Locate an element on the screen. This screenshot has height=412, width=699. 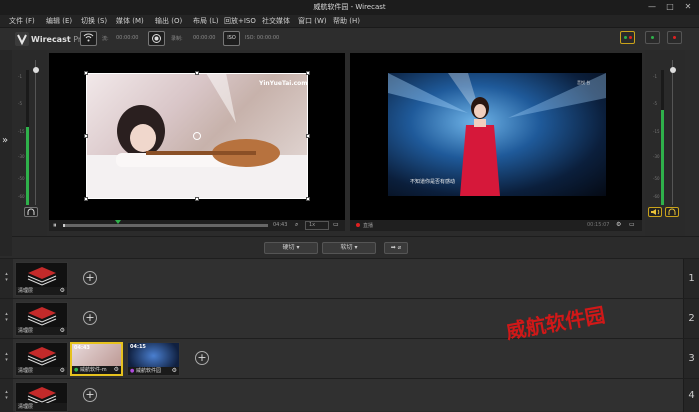
anchor-point is located at coordinates (197, 136).